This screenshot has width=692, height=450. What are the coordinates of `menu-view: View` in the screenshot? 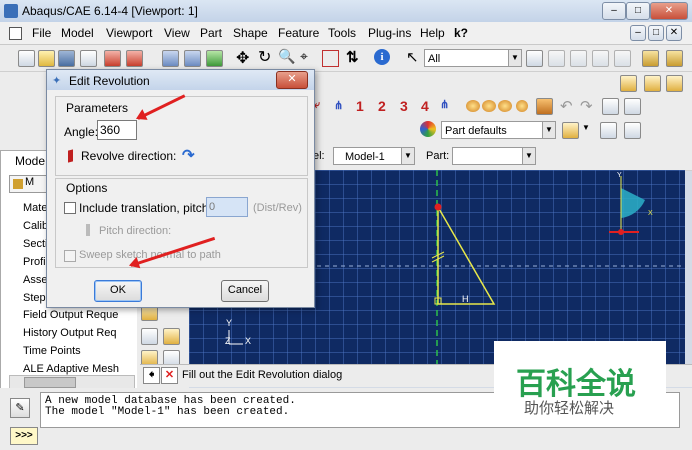 It's located at (177, 33).